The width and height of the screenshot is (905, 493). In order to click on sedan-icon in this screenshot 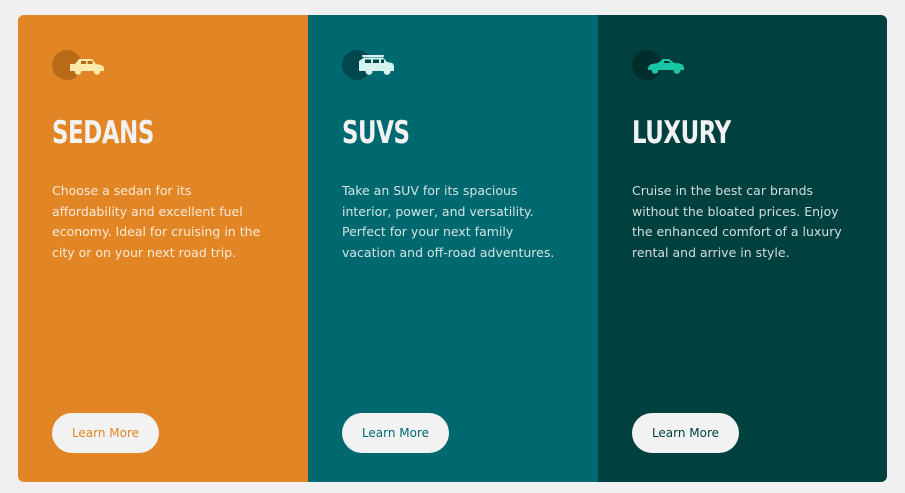, I will do `click(82, 66)`.